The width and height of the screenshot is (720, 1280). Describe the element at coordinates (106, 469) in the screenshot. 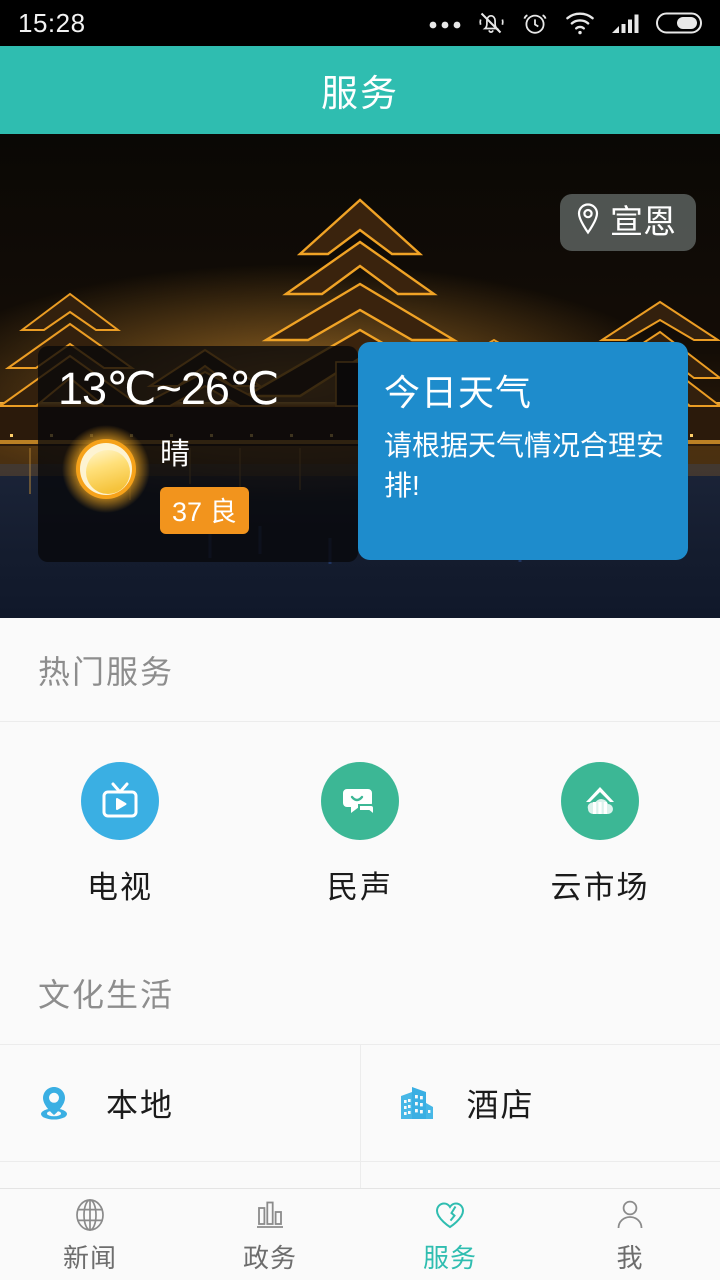

I see `sun-icon` at that location.